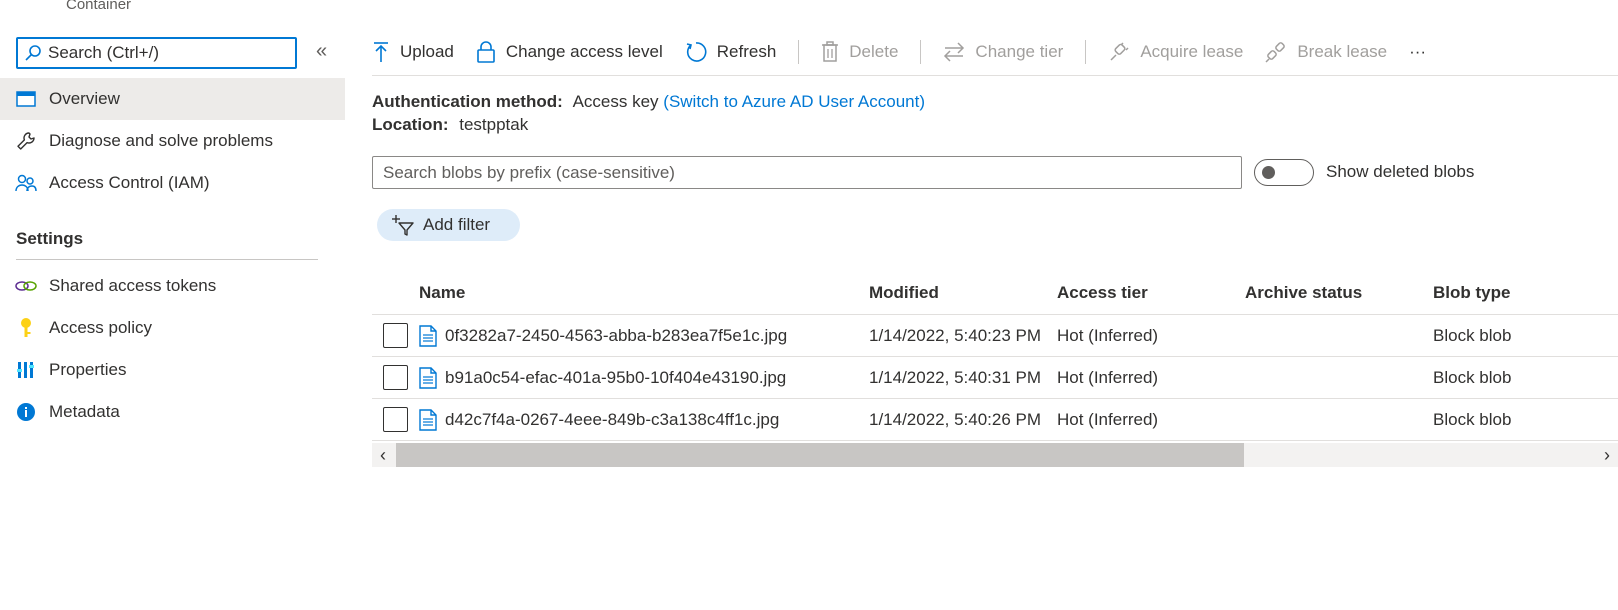 This screenshot has width=1618, height=610. I want to click on sidebar-item-label: Diagnose and solve problems, so click(161, 140).